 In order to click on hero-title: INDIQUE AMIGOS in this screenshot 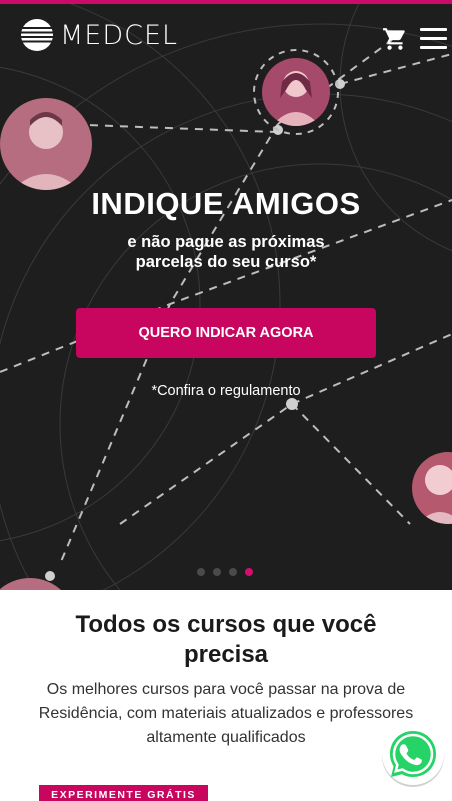, I will do `click(226, 203)`.